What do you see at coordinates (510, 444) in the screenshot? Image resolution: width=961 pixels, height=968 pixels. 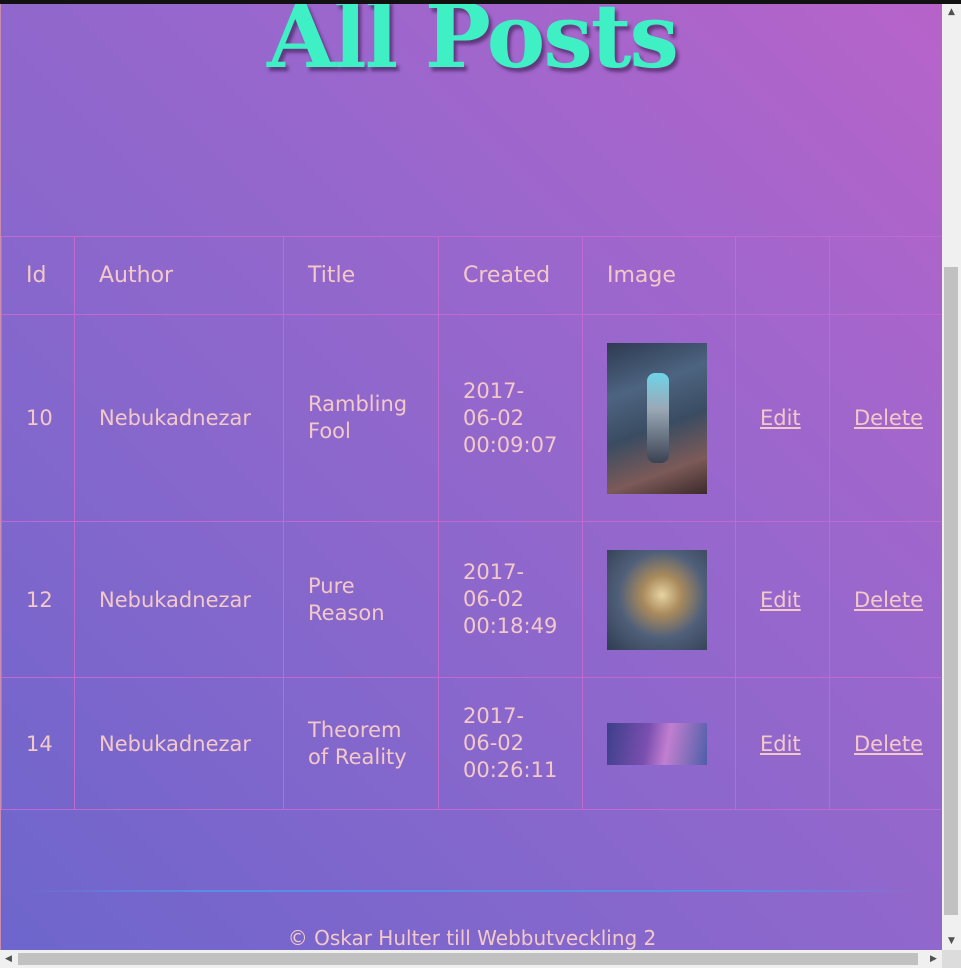 I see `created-line: 00:09:07` at bounding box center [510, 444].